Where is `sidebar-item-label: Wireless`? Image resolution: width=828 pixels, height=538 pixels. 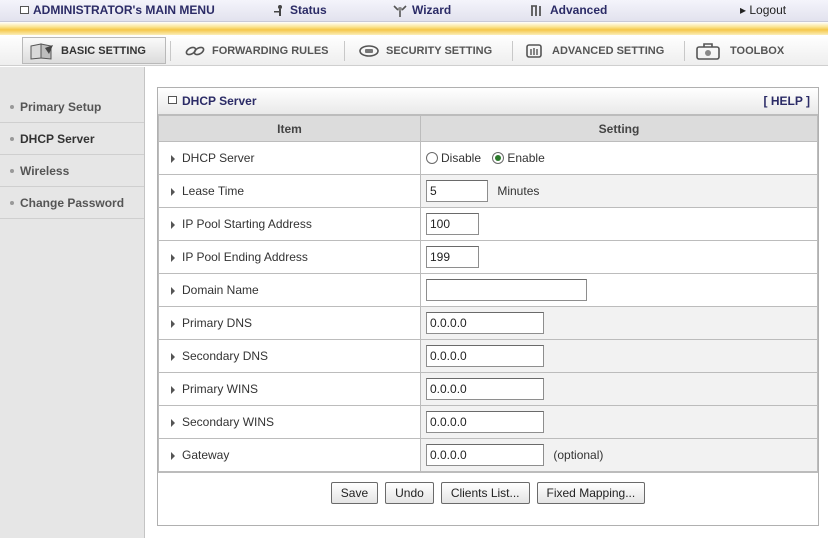
sidebar-item-label: Wireless is located at coordinates (45, 170).